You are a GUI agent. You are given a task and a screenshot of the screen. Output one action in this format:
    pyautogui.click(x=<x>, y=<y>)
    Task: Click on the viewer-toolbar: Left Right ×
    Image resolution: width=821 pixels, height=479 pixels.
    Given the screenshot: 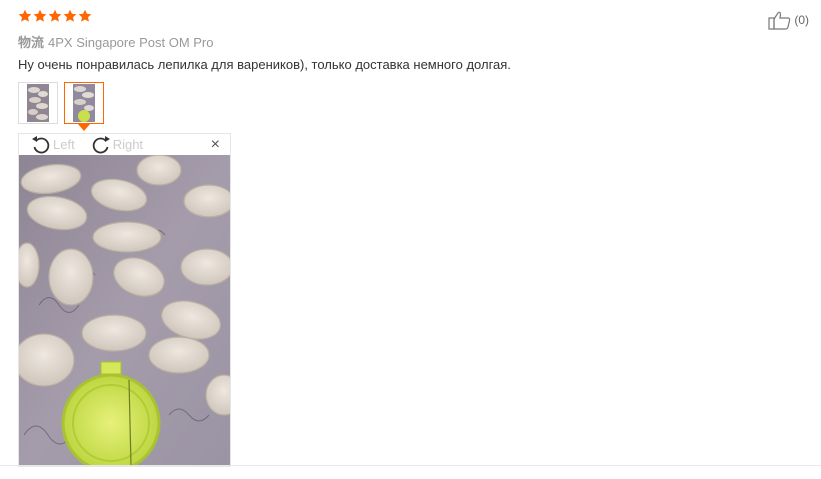 What is the action you would take?
    pyautogui.click(x=124, y=144)
    